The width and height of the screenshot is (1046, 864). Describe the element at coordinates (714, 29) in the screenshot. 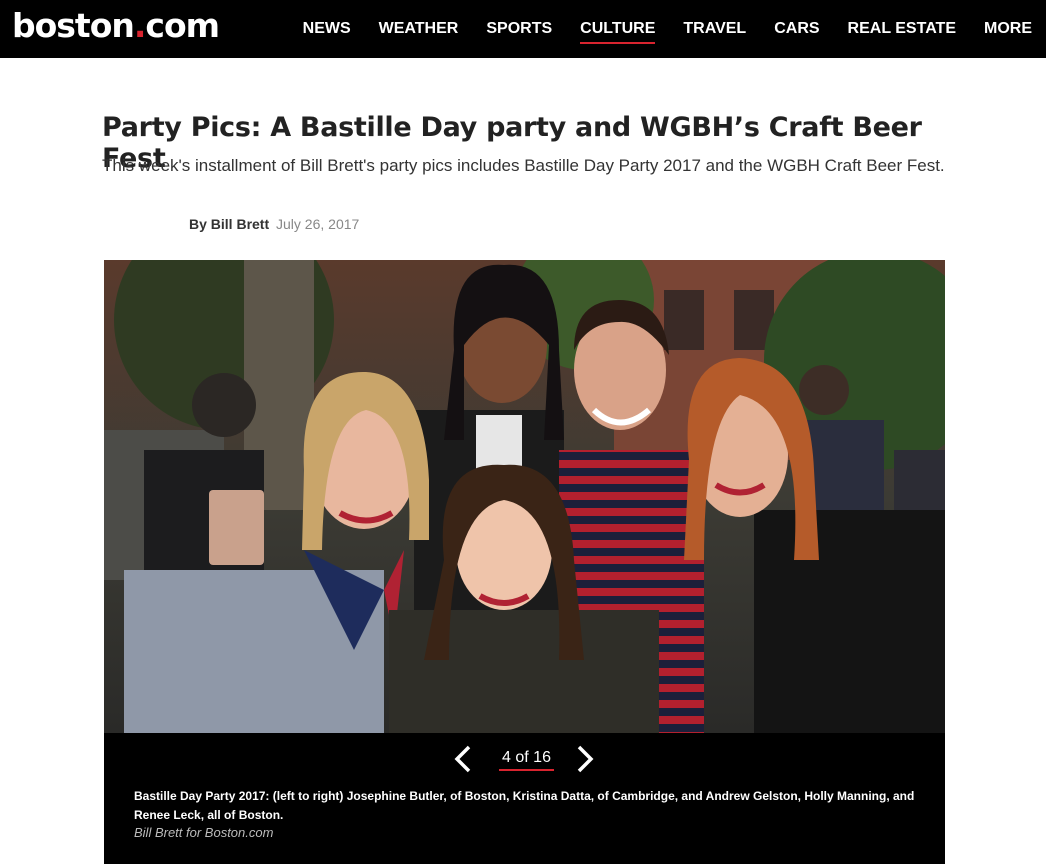

I see `nav-travel: TRAVEL` at that location.